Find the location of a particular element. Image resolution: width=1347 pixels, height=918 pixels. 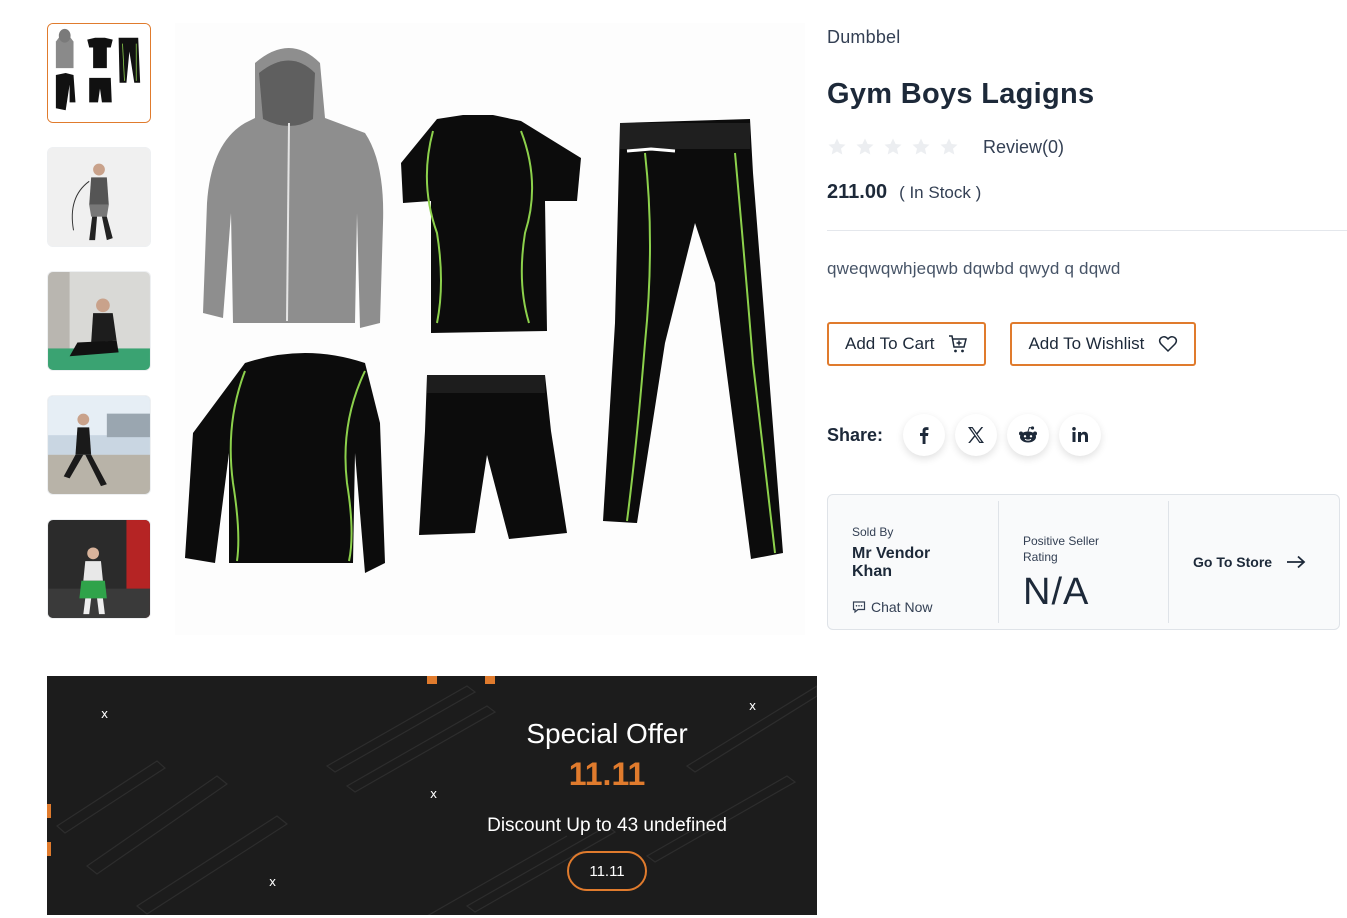

product-description: qweqwqwhjeqwb dqwbd qwyd q dqwd is located at coordinates (974, 268).